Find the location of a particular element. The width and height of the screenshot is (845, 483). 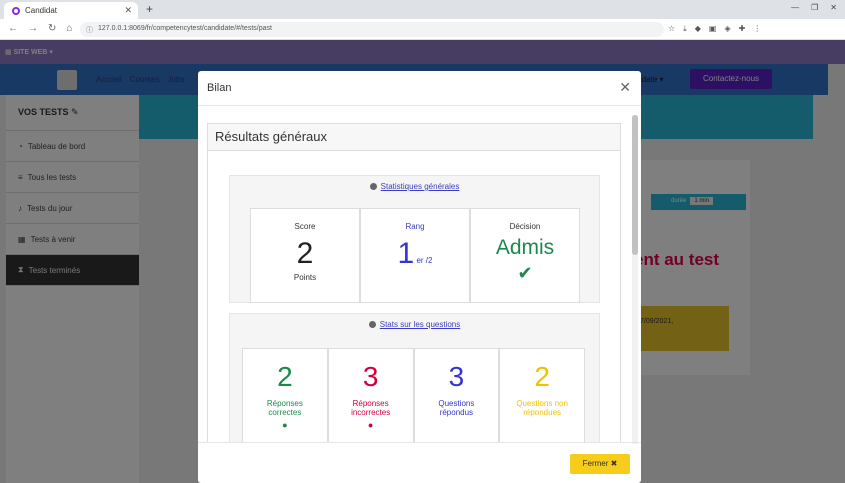

correct-count: 2 is located at coordinates (285, 376).